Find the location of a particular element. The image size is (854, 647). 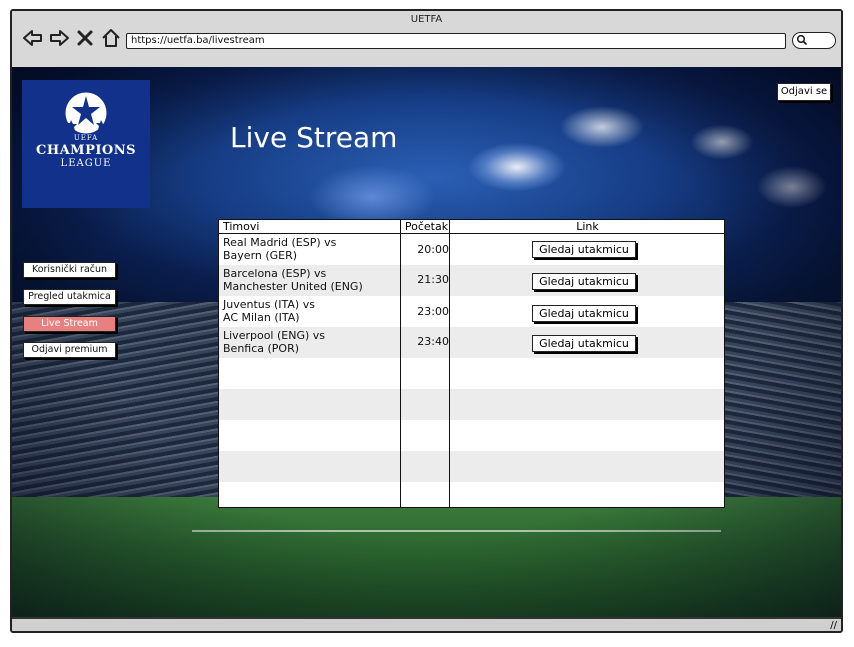

logo-league-text: LEAGUE is located at coordinates (86, 163).